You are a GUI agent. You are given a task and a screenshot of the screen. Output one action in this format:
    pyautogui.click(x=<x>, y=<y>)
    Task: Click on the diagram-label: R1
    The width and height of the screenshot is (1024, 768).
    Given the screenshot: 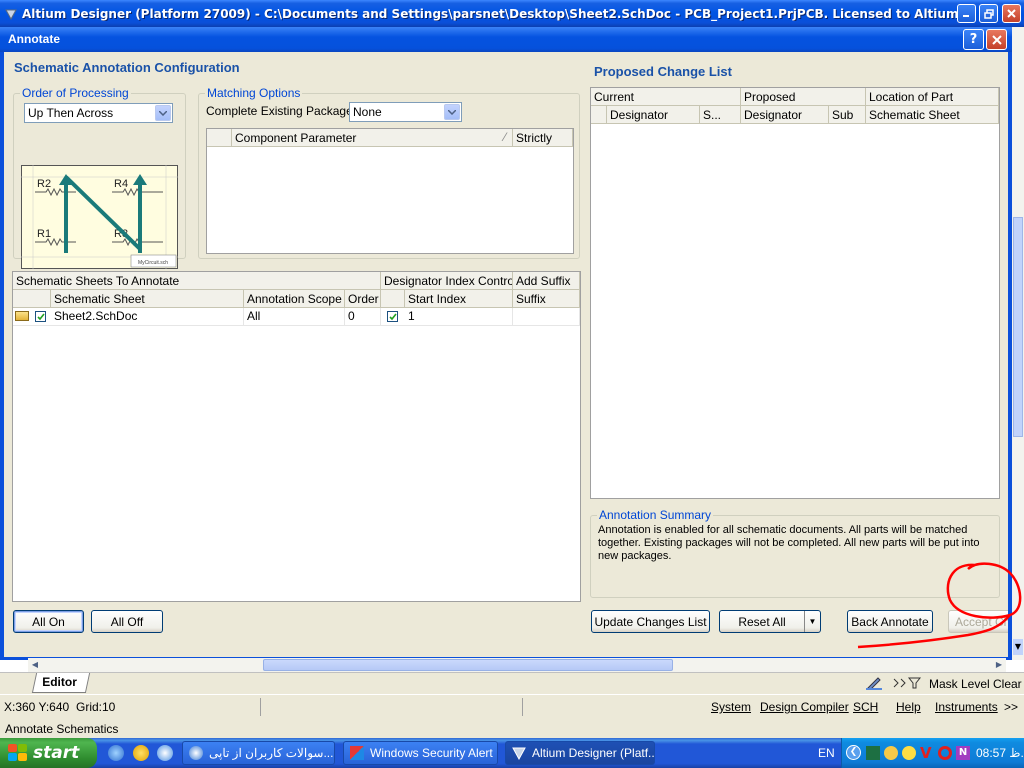 What is the action you would take?
    pyautogui.click(x=44, y=234)
    